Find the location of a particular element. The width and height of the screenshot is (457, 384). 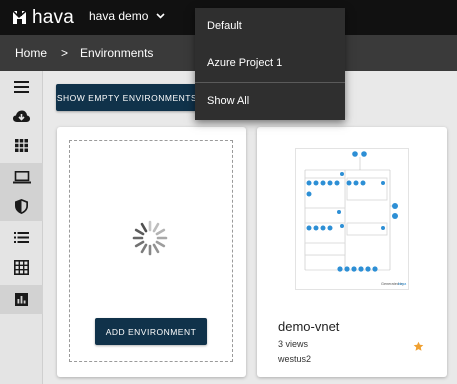

org-switcher: hava demo is located at coordinates (127, 16).